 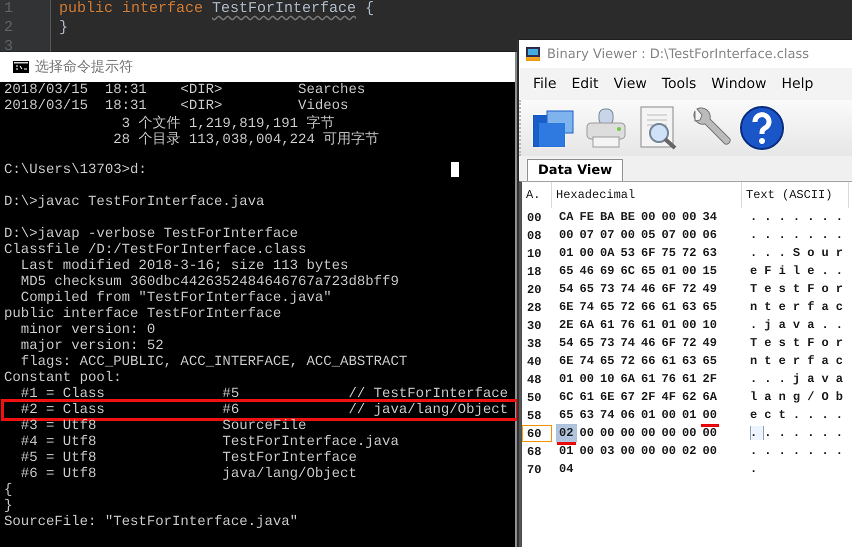 What do you see at coordinates (566, 469) in the screenshot?
I see `hex-byte: 04` at bounding box center [566, 469].